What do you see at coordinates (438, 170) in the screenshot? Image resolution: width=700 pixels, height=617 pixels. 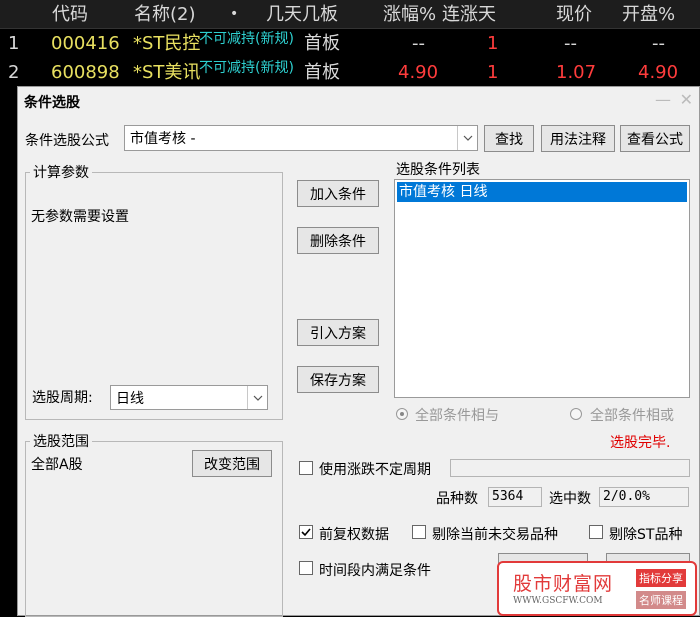 I see `condition-list-label: 选股条件列表` at bounding box center [438, 170].